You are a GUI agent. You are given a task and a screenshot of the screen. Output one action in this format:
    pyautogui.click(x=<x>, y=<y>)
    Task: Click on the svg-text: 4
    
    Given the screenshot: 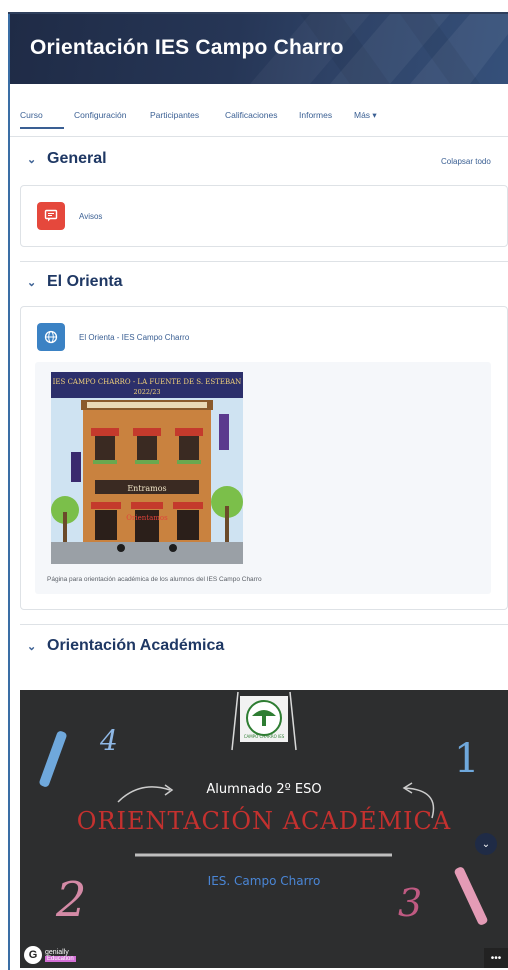 What is the action you would take?
    pyautogui.click(x=108, y=740)
    